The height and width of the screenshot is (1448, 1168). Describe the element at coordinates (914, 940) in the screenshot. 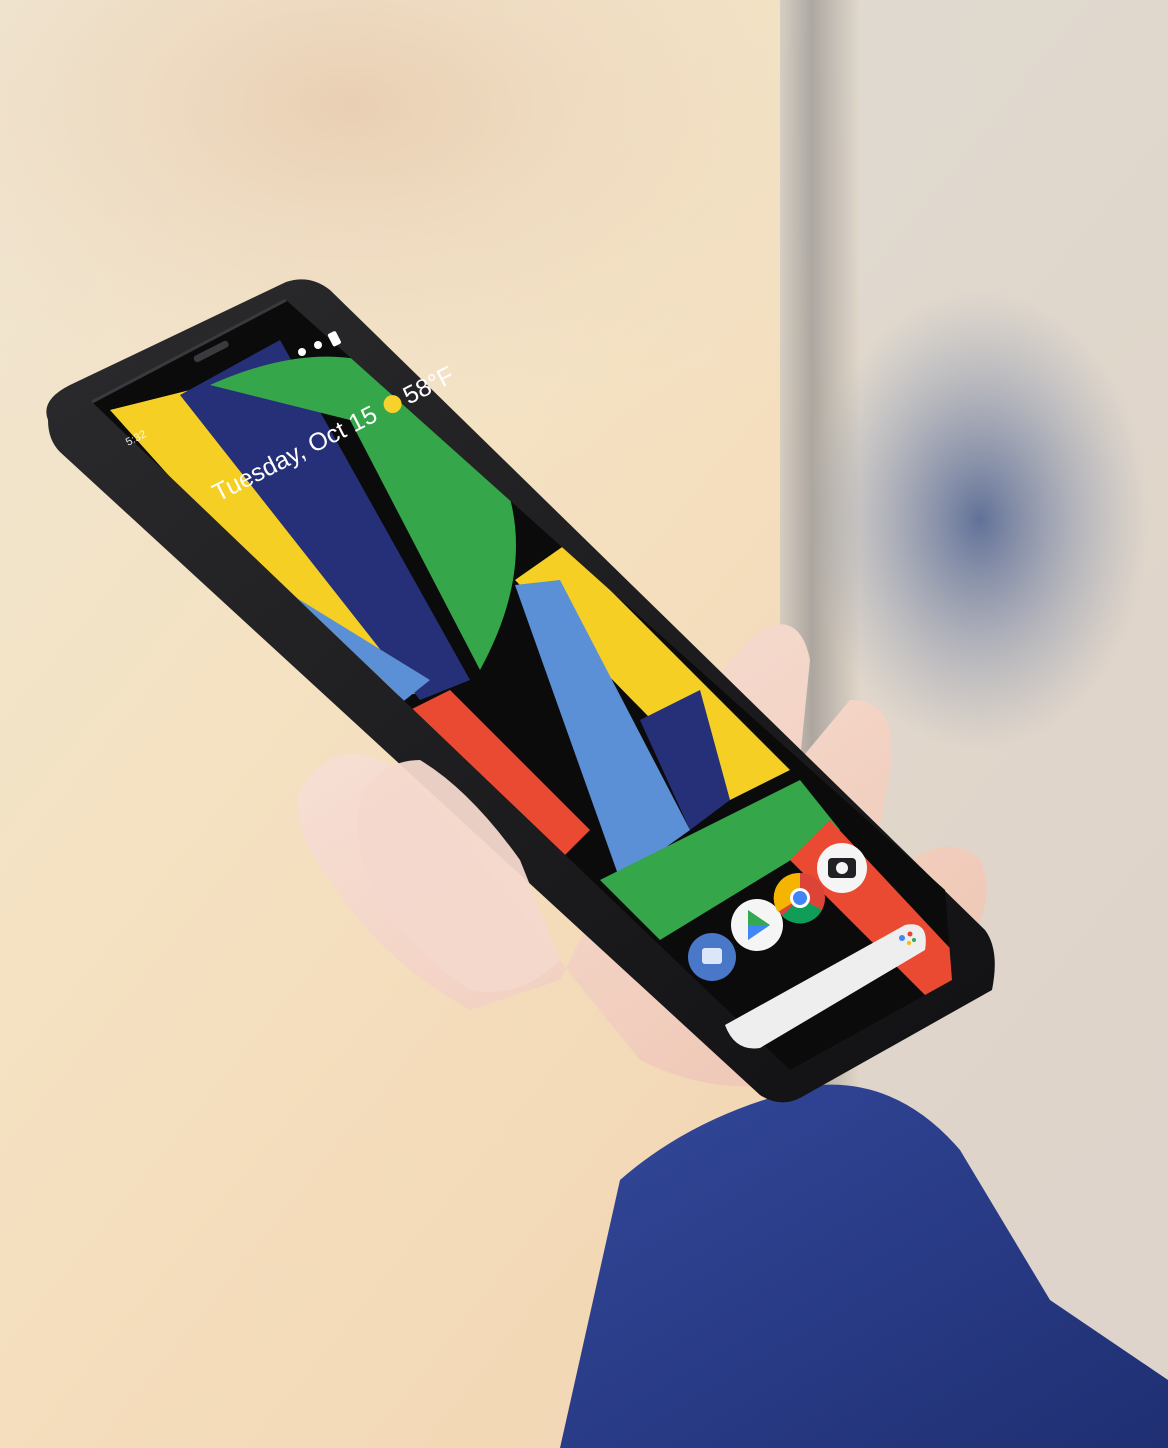

I see `assistant-dot-green` at that location.